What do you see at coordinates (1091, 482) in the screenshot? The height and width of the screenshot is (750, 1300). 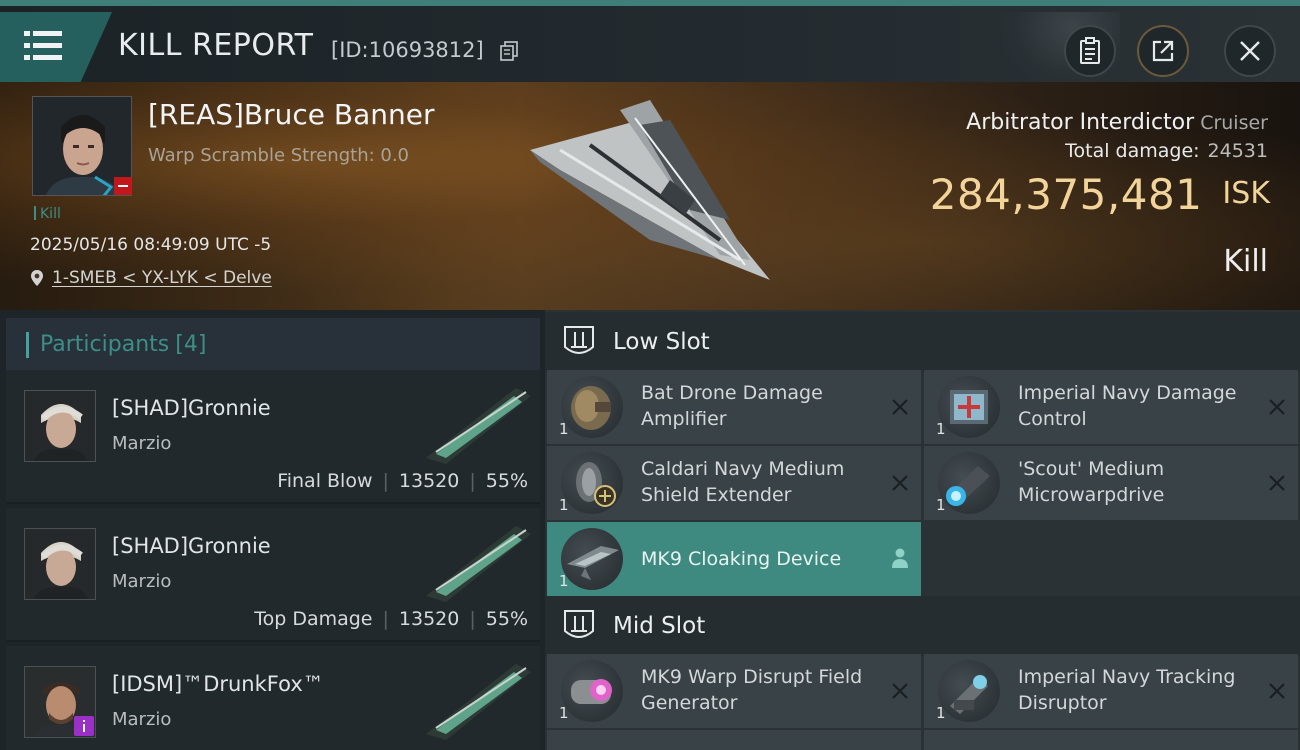 I see `module-name: 'Scout' Medium Microwarpdrive` at bounding box center [1091, 482].